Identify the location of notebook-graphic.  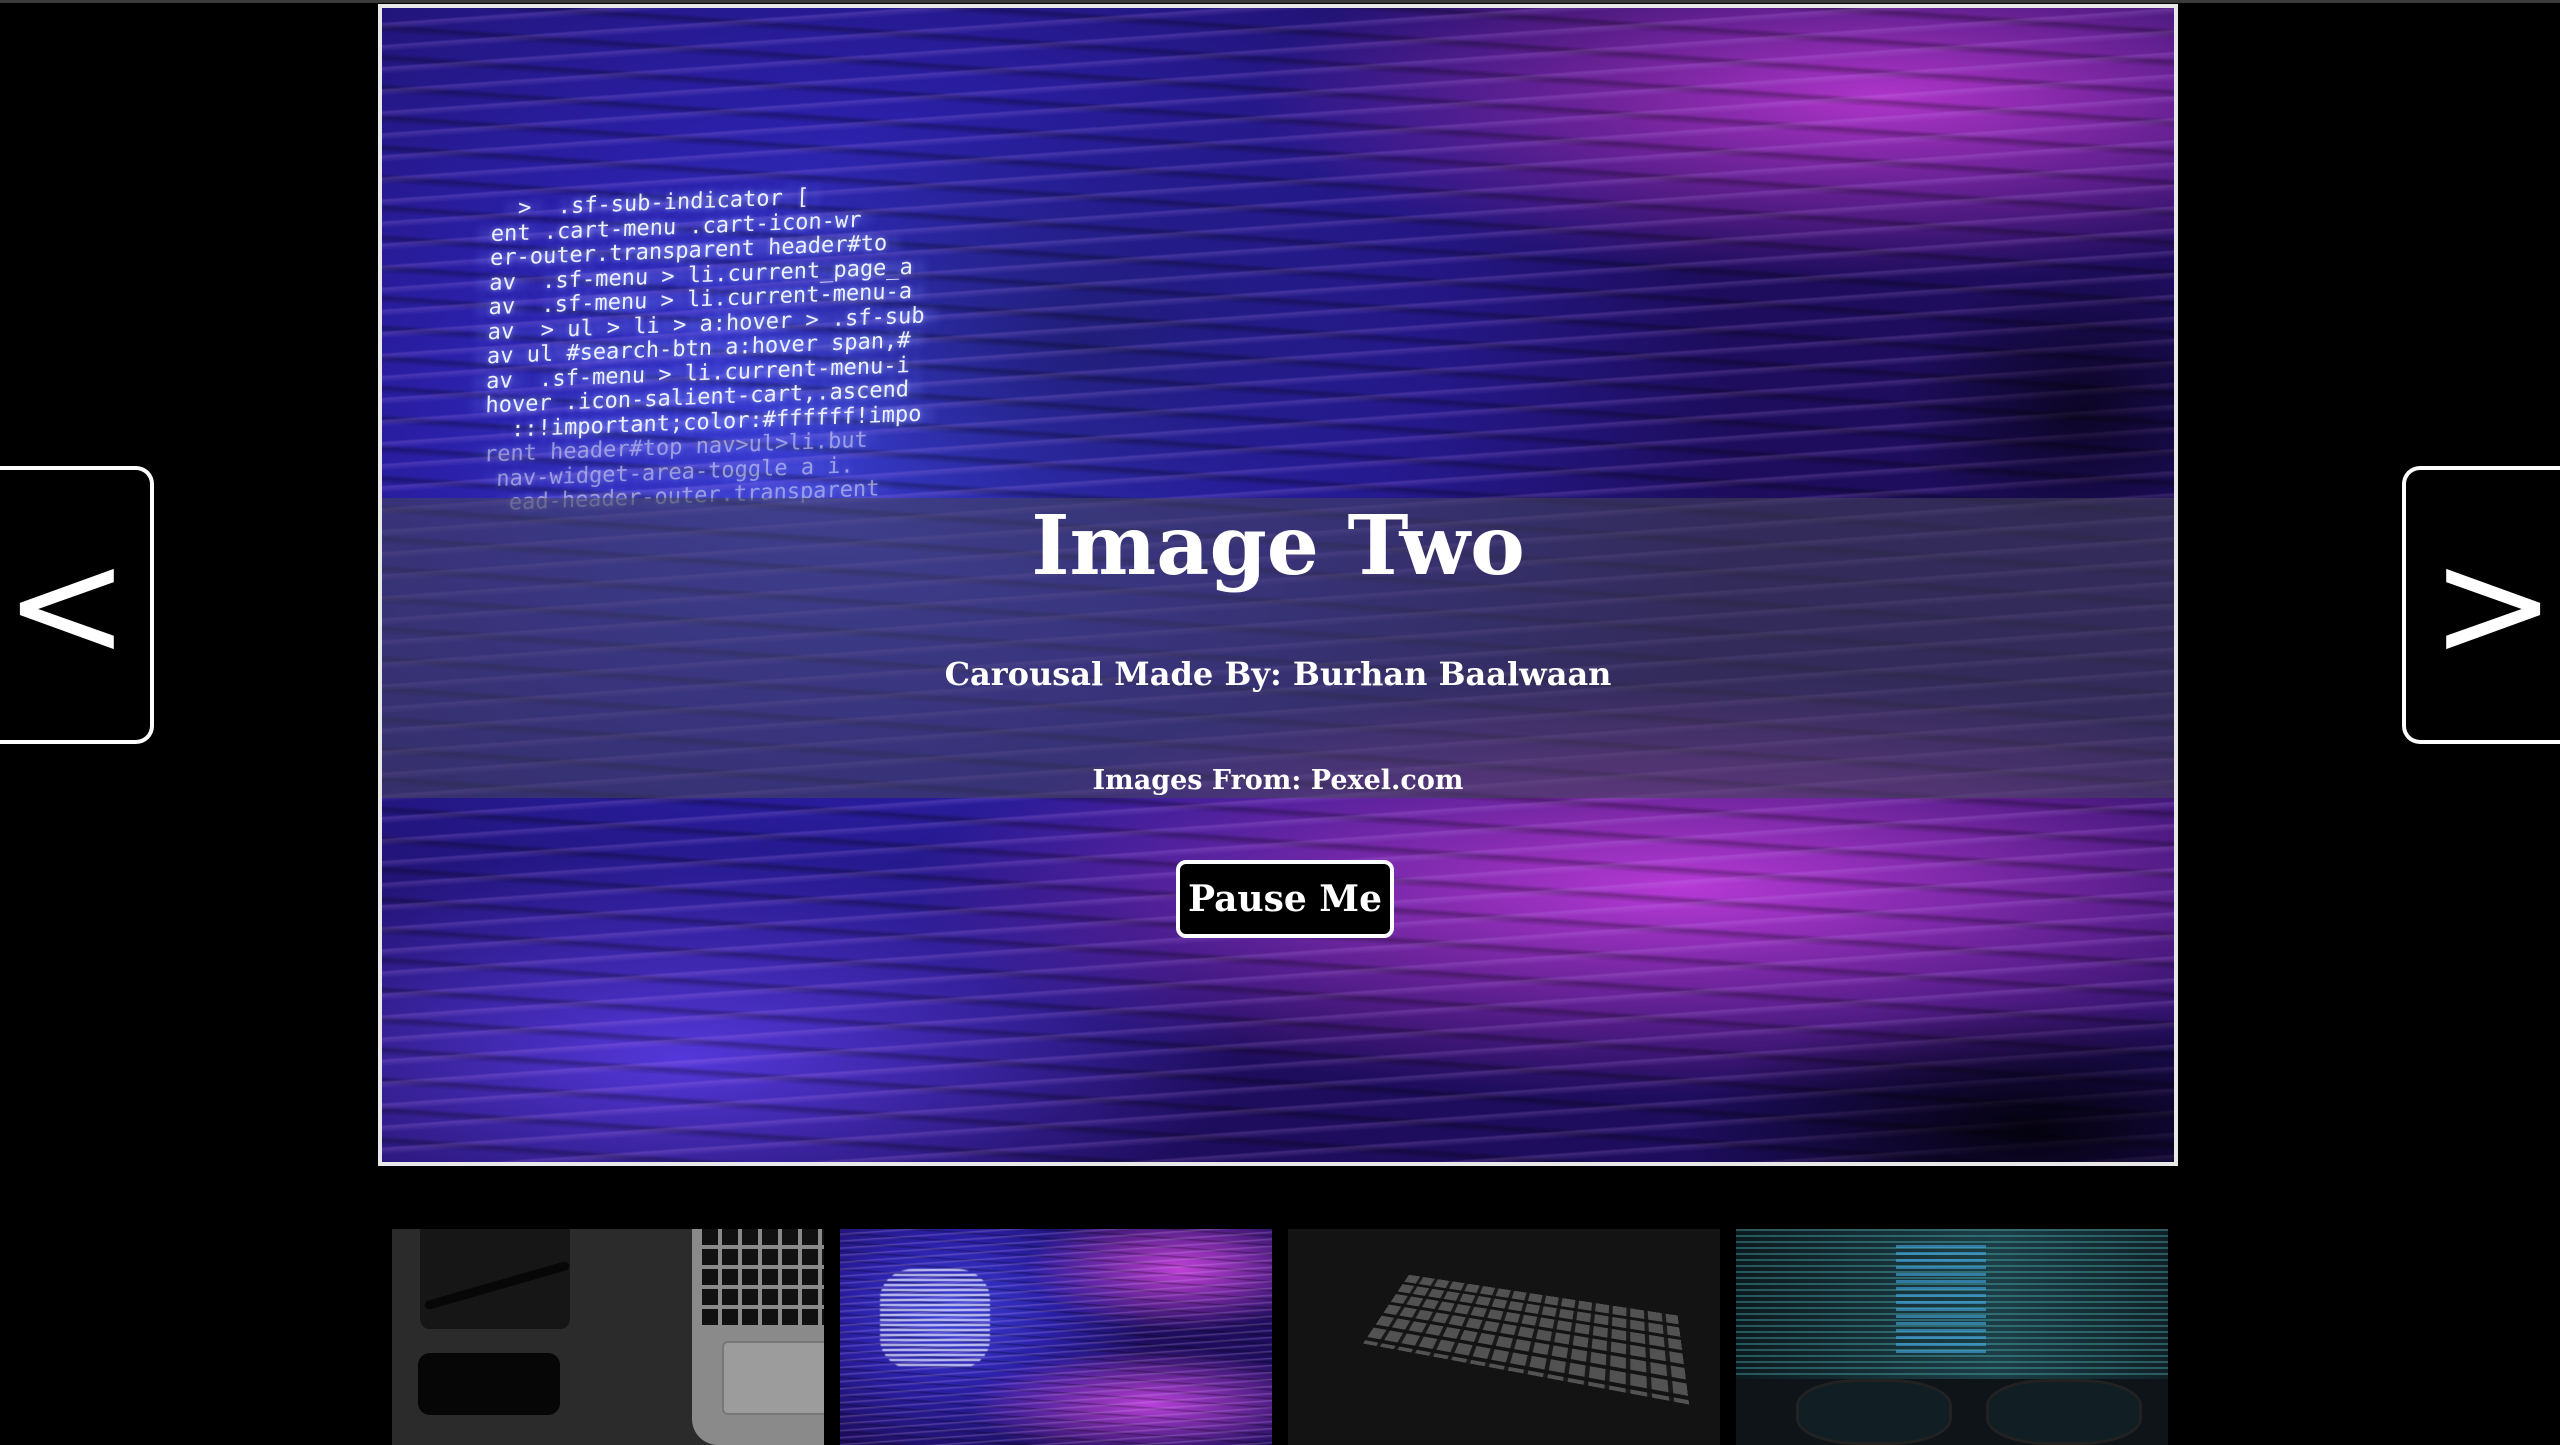
(495, 1279).